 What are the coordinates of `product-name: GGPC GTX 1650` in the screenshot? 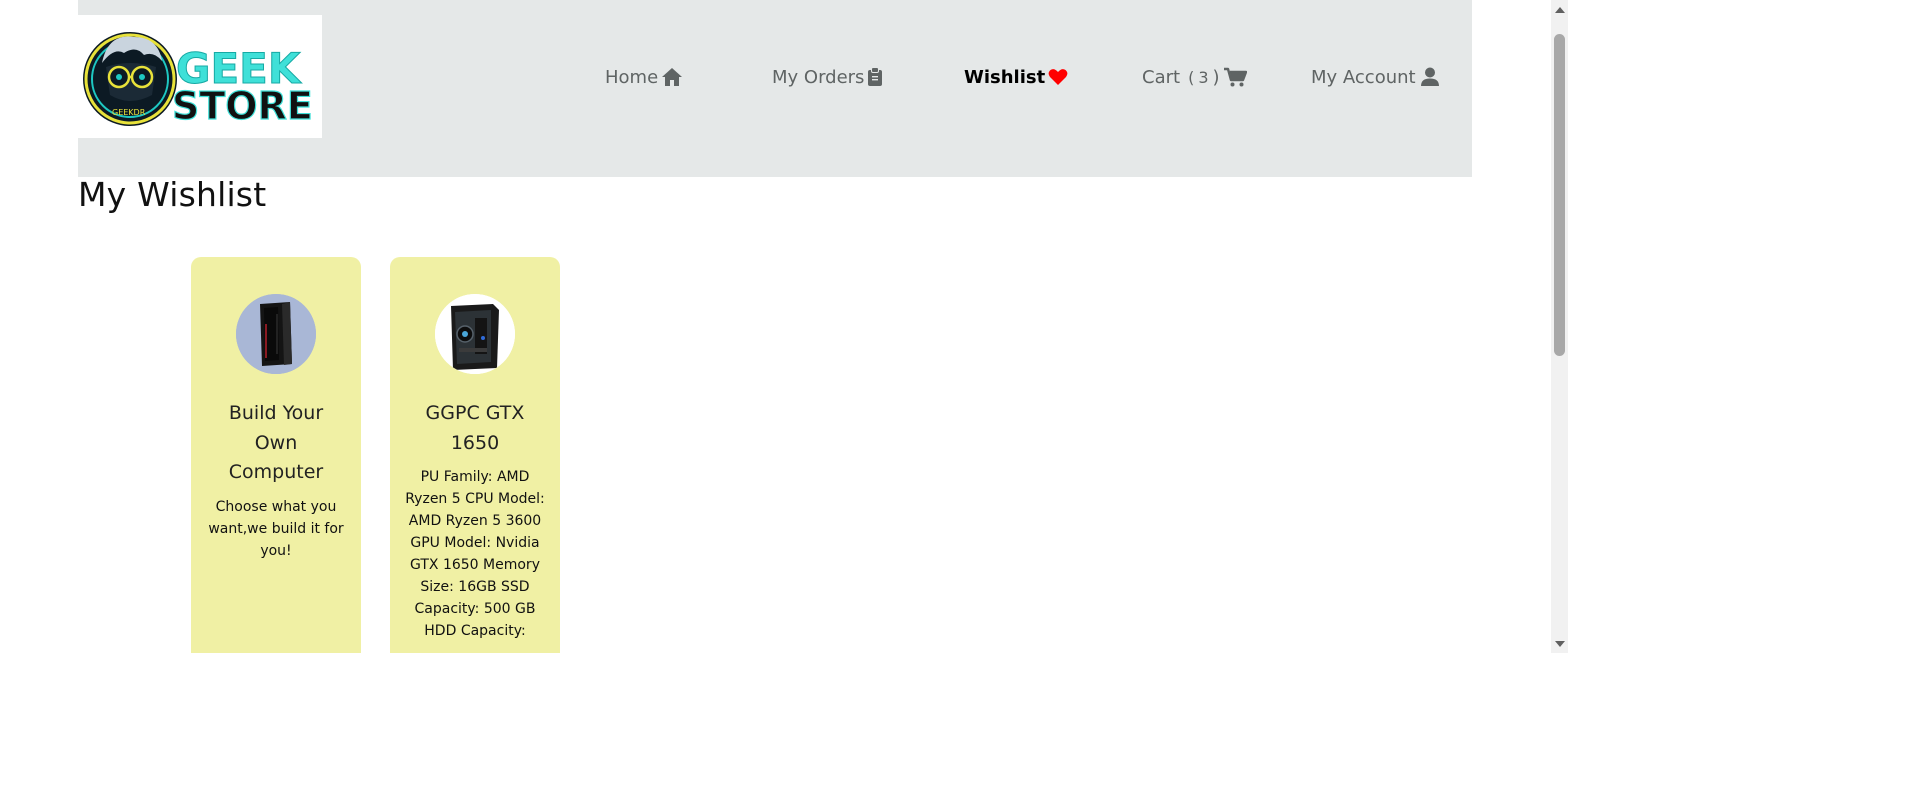 It's located at (475, 428).